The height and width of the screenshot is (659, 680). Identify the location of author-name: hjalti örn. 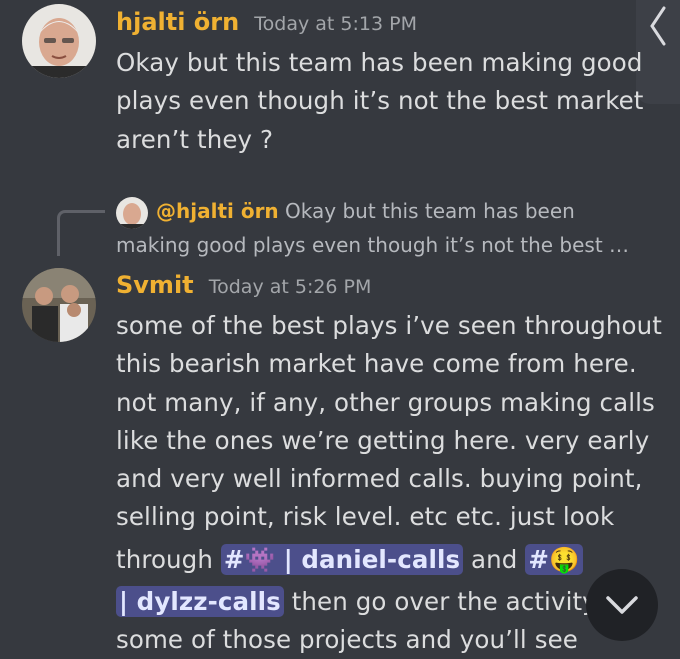
(177, 22).